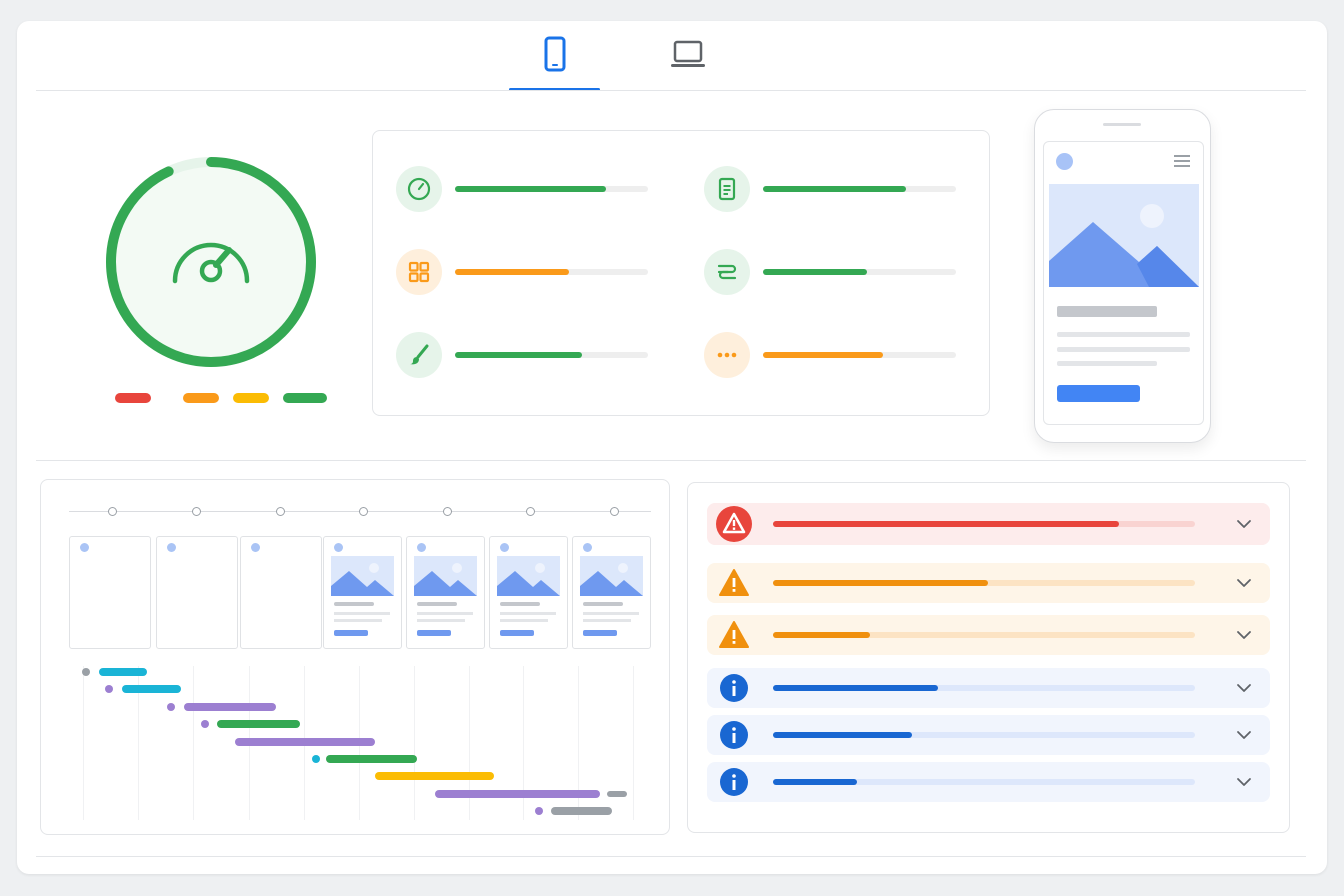 The image size is (1344, 896). I want to click on frame-image-icon, so click(362, 578).